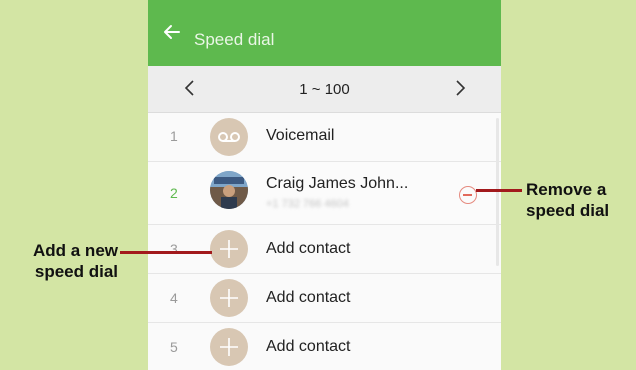 The width and height of the screenshot is (636, 370). I want to click on speed-dial-row-3: 3 Add contact, so click(324, 249).